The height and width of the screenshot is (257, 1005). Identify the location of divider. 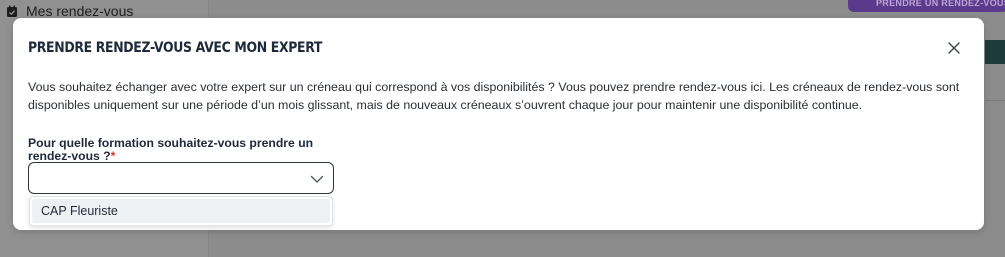
(995, 100).